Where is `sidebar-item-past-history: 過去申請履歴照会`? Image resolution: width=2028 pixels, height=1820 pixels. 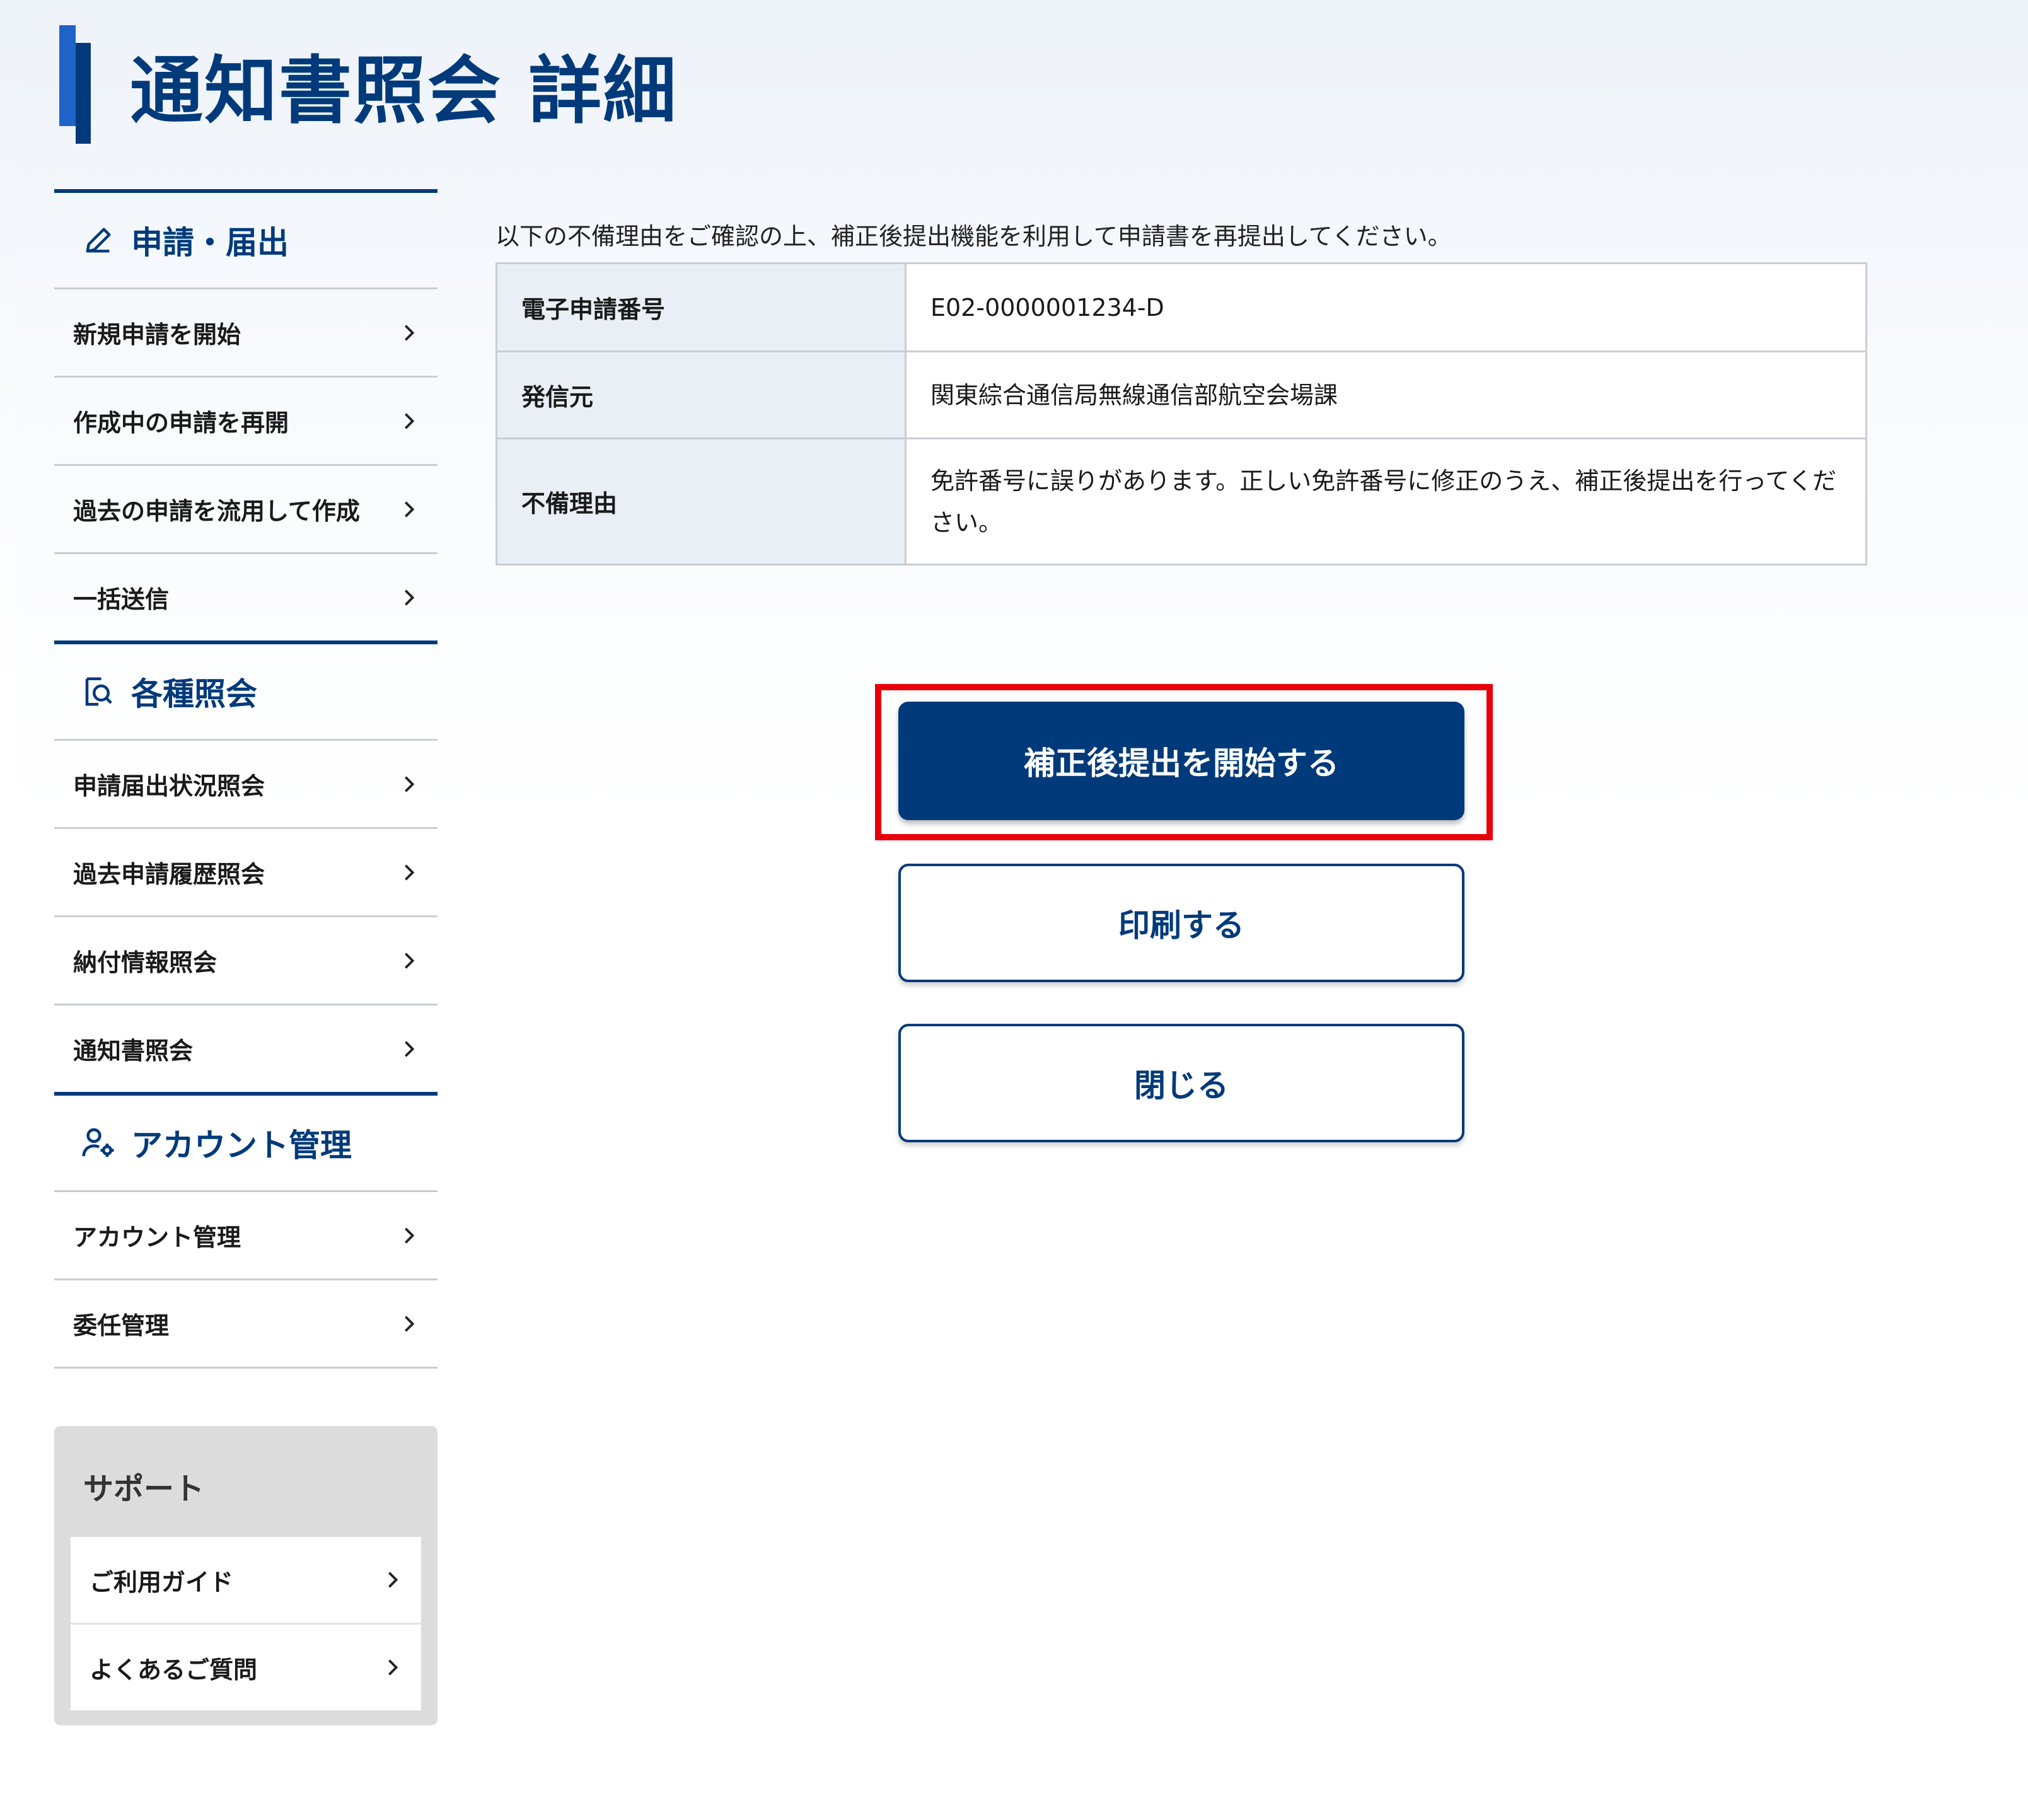 sidebar-item-past-history: 過去申請履歴照会 is located at coordinates (246, 873).